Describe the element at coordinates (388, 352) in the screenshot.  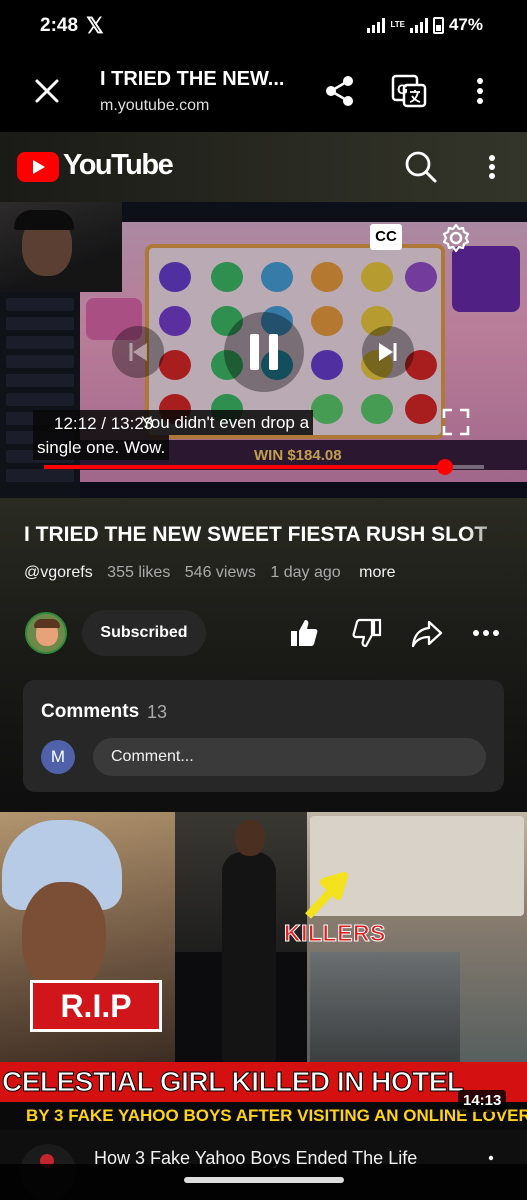
I see `next-icon` at that location.